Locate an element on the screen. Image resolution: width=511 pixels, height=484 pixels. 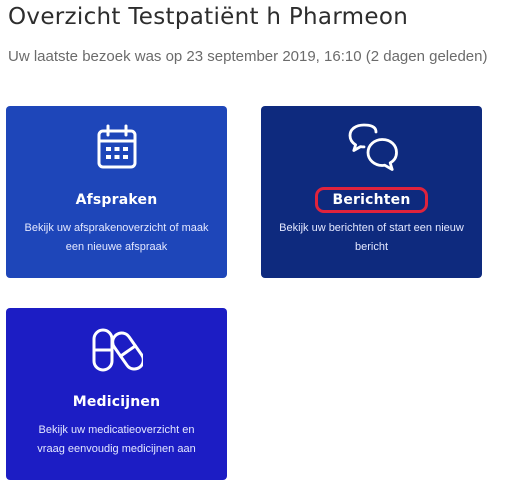
calendar-icon is located at coordinates (117, 148).